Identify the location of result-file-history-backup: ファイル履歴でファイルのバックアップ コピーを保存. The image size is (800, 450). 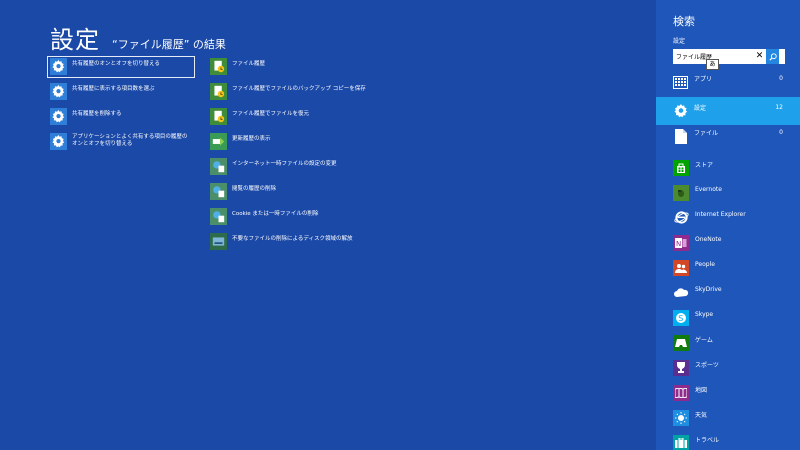
(327, 92).